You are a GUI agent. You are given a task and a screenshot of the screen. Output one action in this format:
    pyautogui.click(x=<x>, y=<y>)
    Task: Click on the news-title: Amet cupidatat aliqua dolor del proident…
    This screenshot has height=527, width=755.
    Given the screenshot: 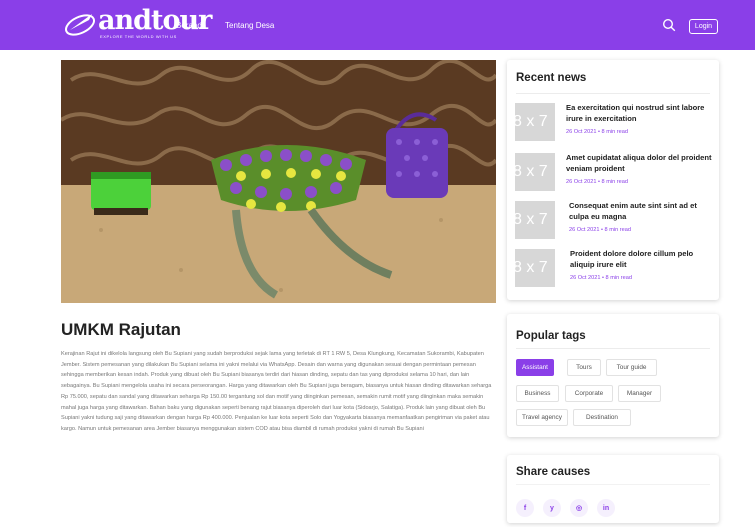 What is the action you would take?
    pyautogui.click(x=639, y=163)
    